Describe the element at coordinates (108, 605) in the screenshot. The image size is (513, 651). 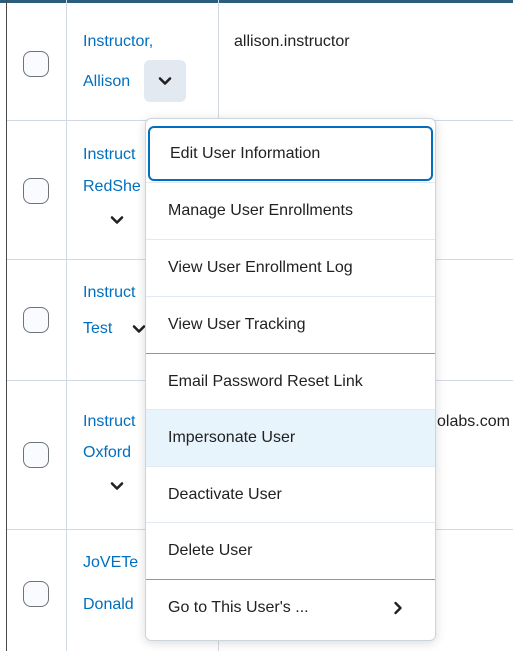
I see `user-name-line2: Donald` at that location.